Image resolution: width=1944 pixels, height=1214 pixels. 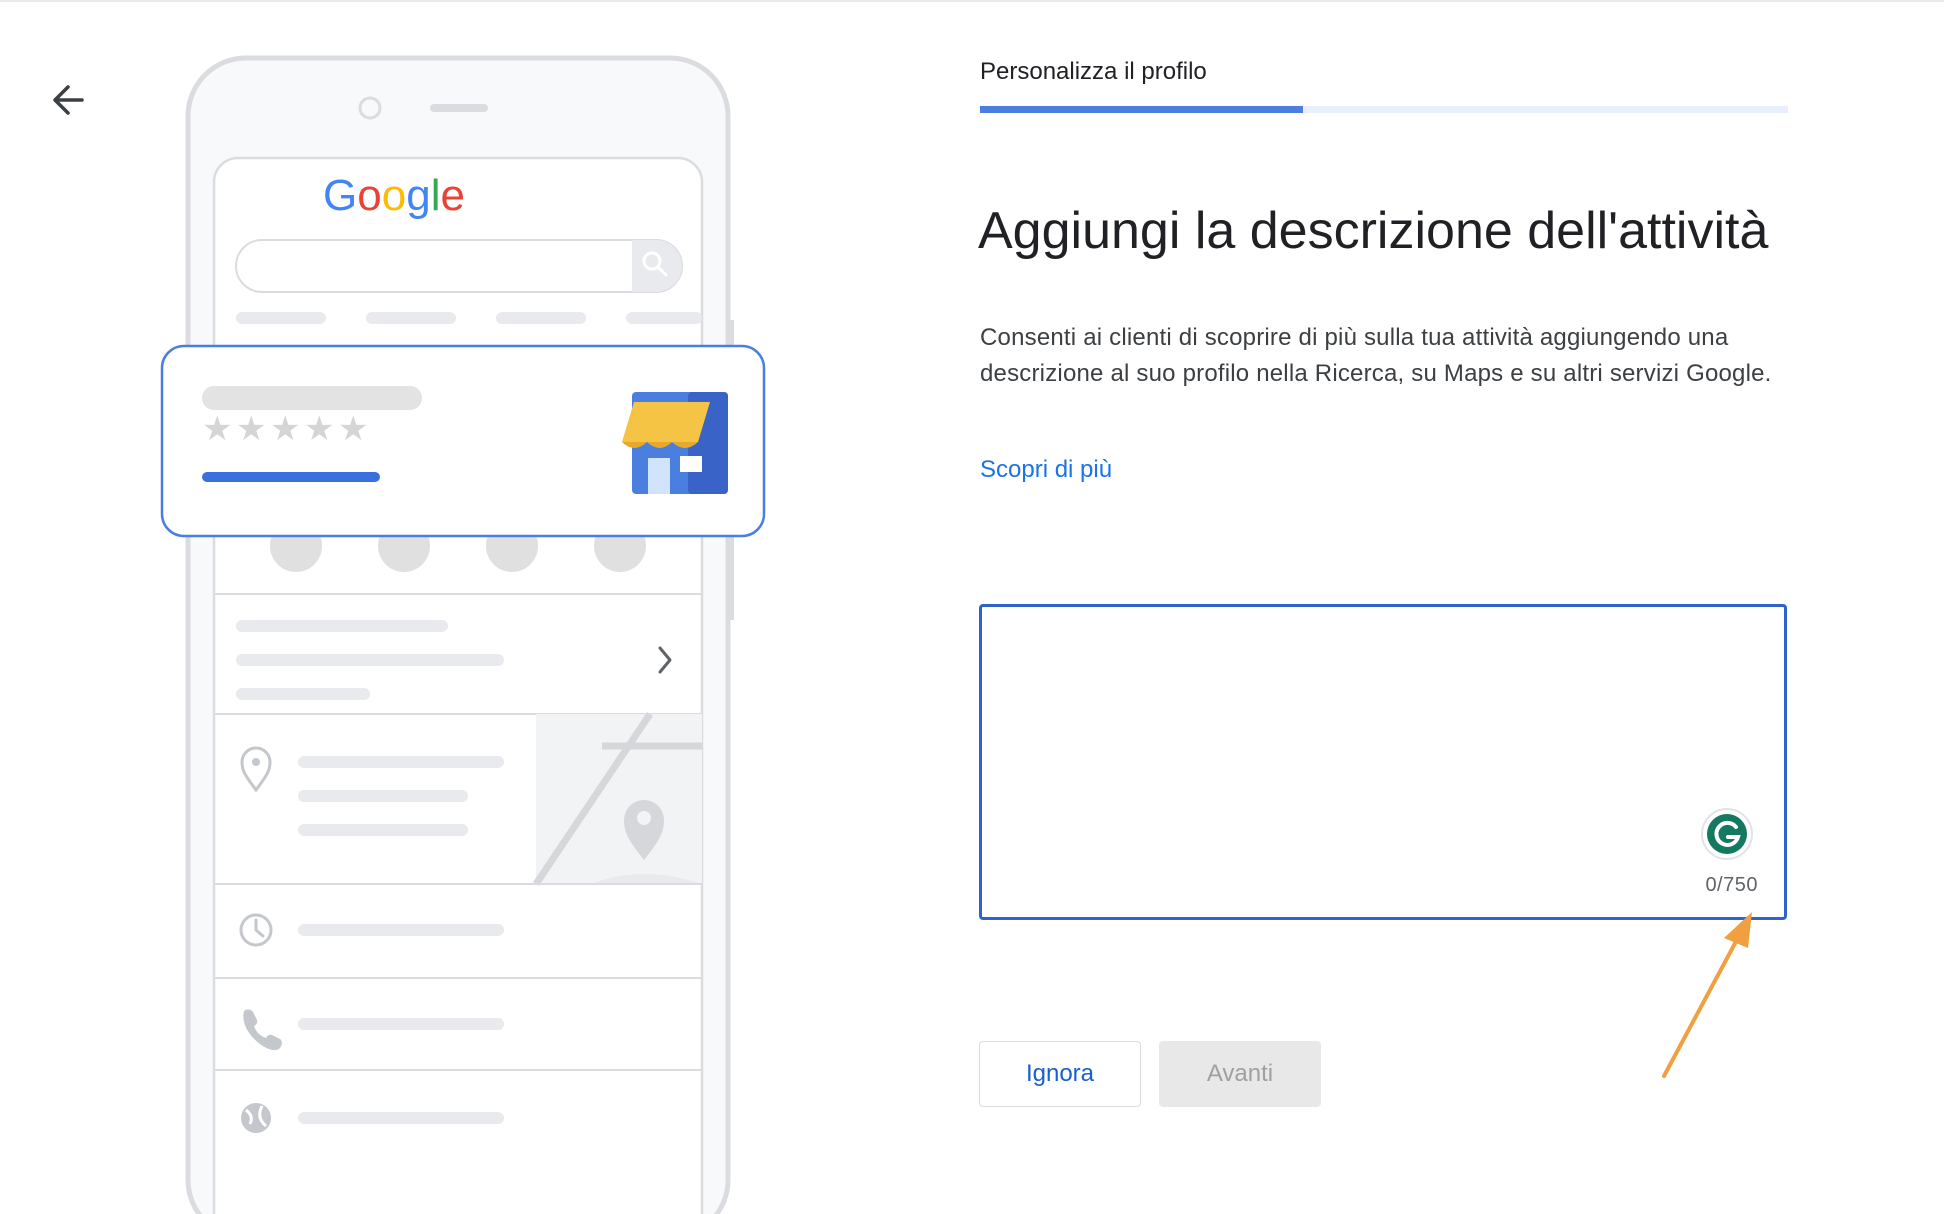 I want to click on top-divider, so click(x=972, y=1).